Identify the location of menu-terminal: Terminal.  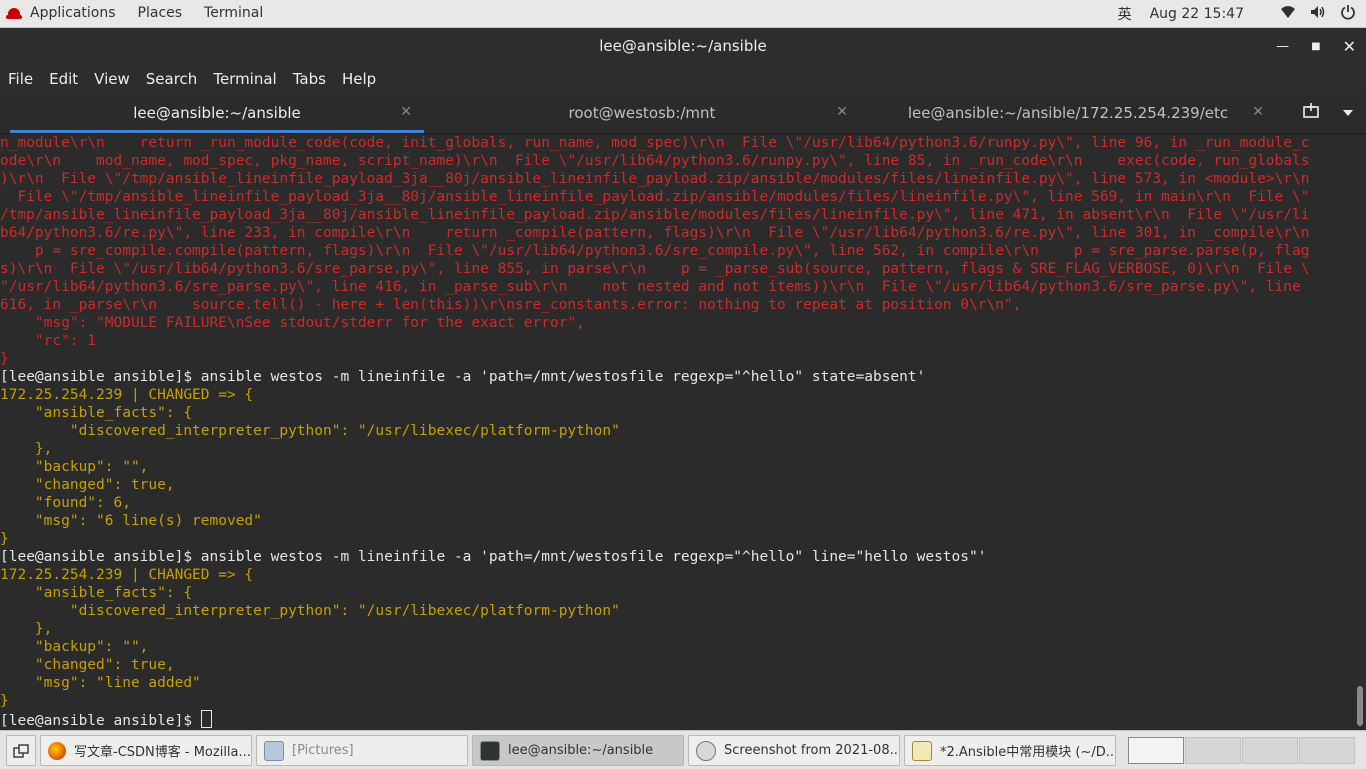
(244, 79).